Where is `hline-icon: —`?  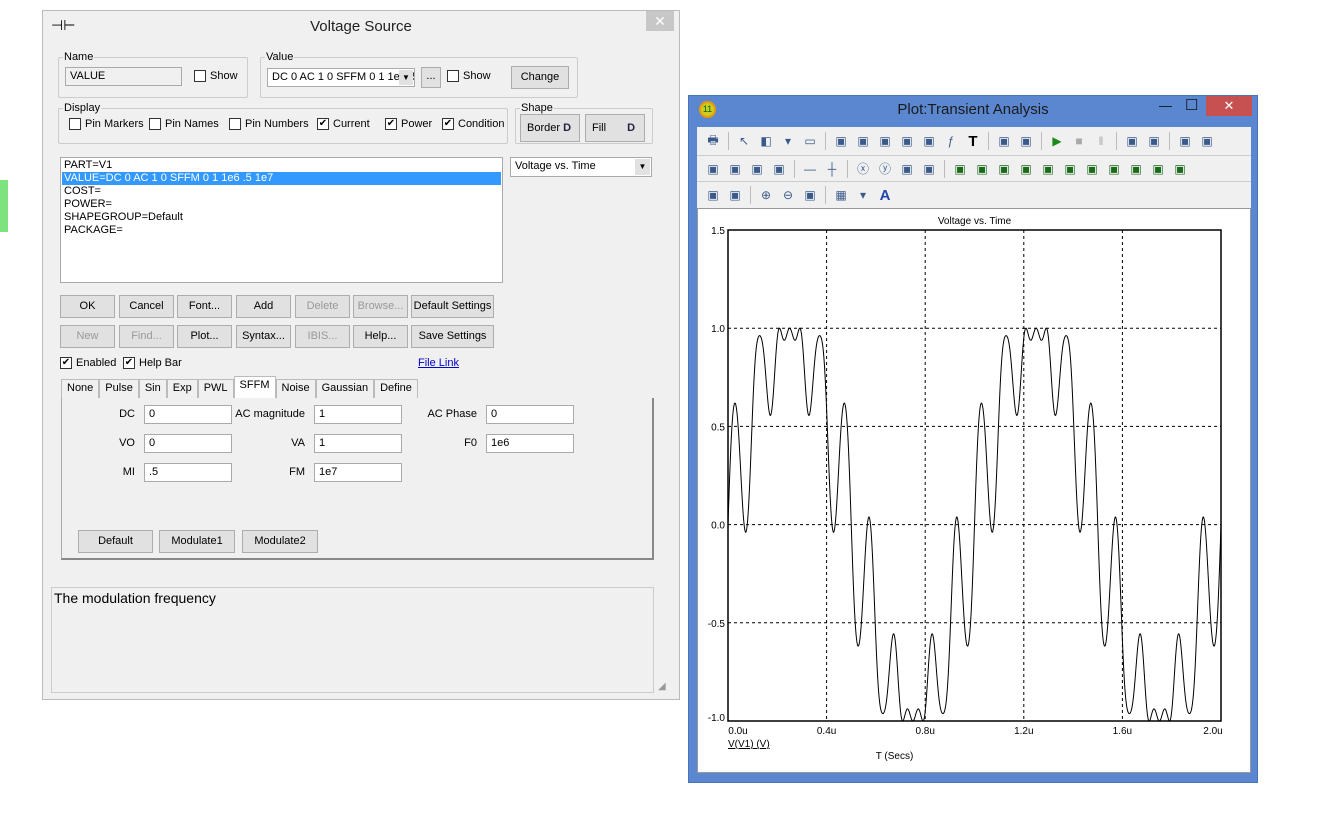
hline-icon: — is located at coordinates (810, 169).